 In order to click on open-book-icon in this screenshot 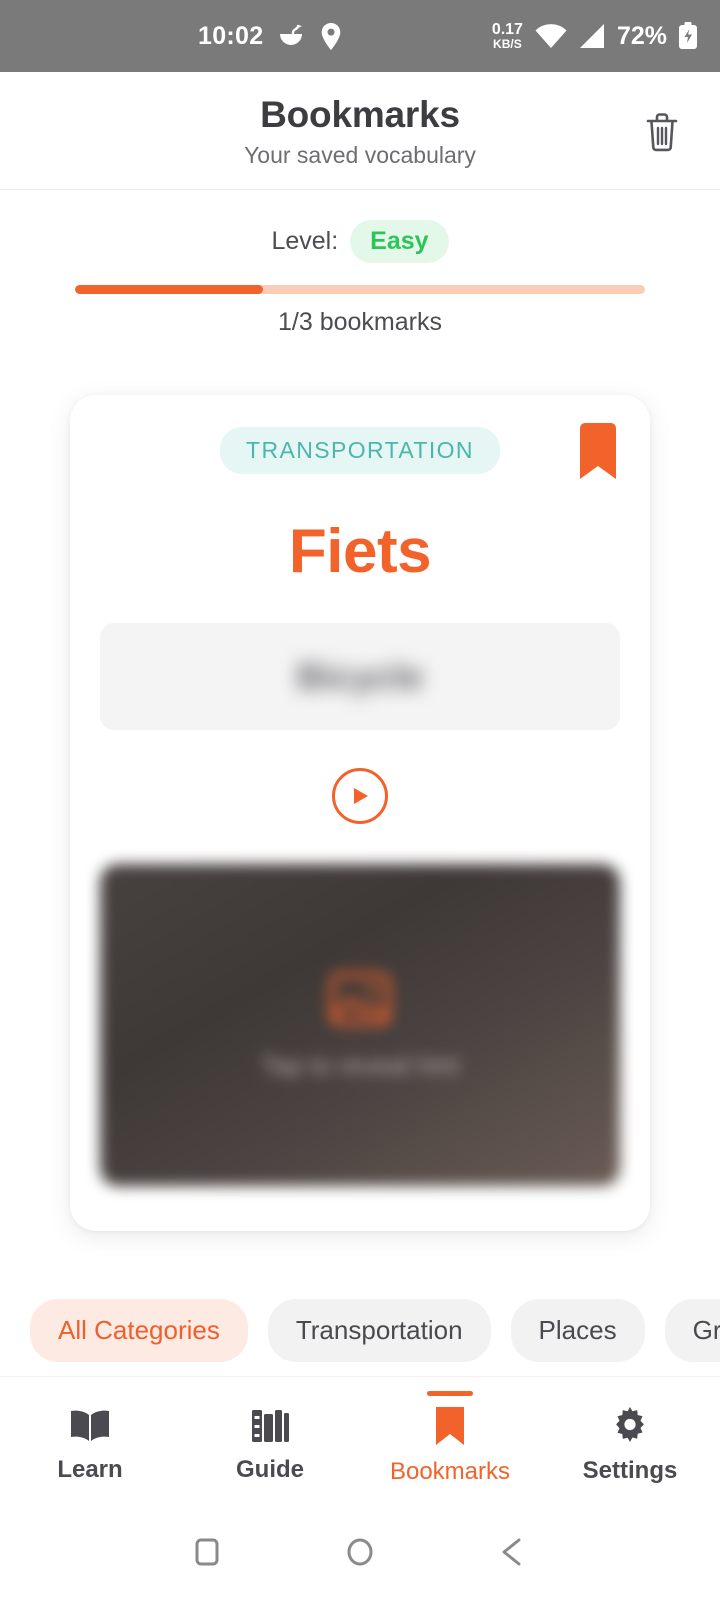, I will do `click(90, 1426)`.